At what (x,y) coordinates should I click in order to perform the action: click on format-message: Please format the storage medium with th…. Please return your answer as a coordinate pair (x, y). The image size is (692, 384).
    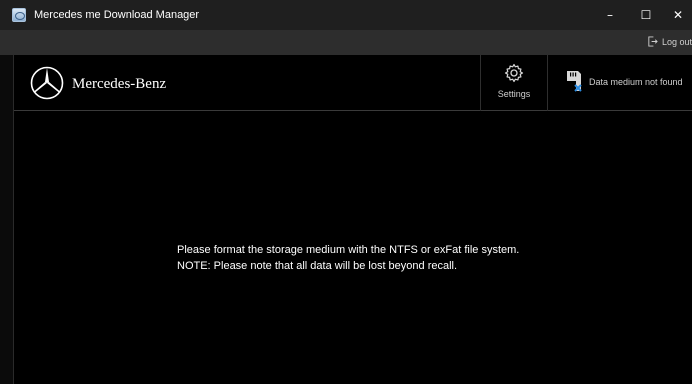
    Looking at the image, I should click on (348, 258).